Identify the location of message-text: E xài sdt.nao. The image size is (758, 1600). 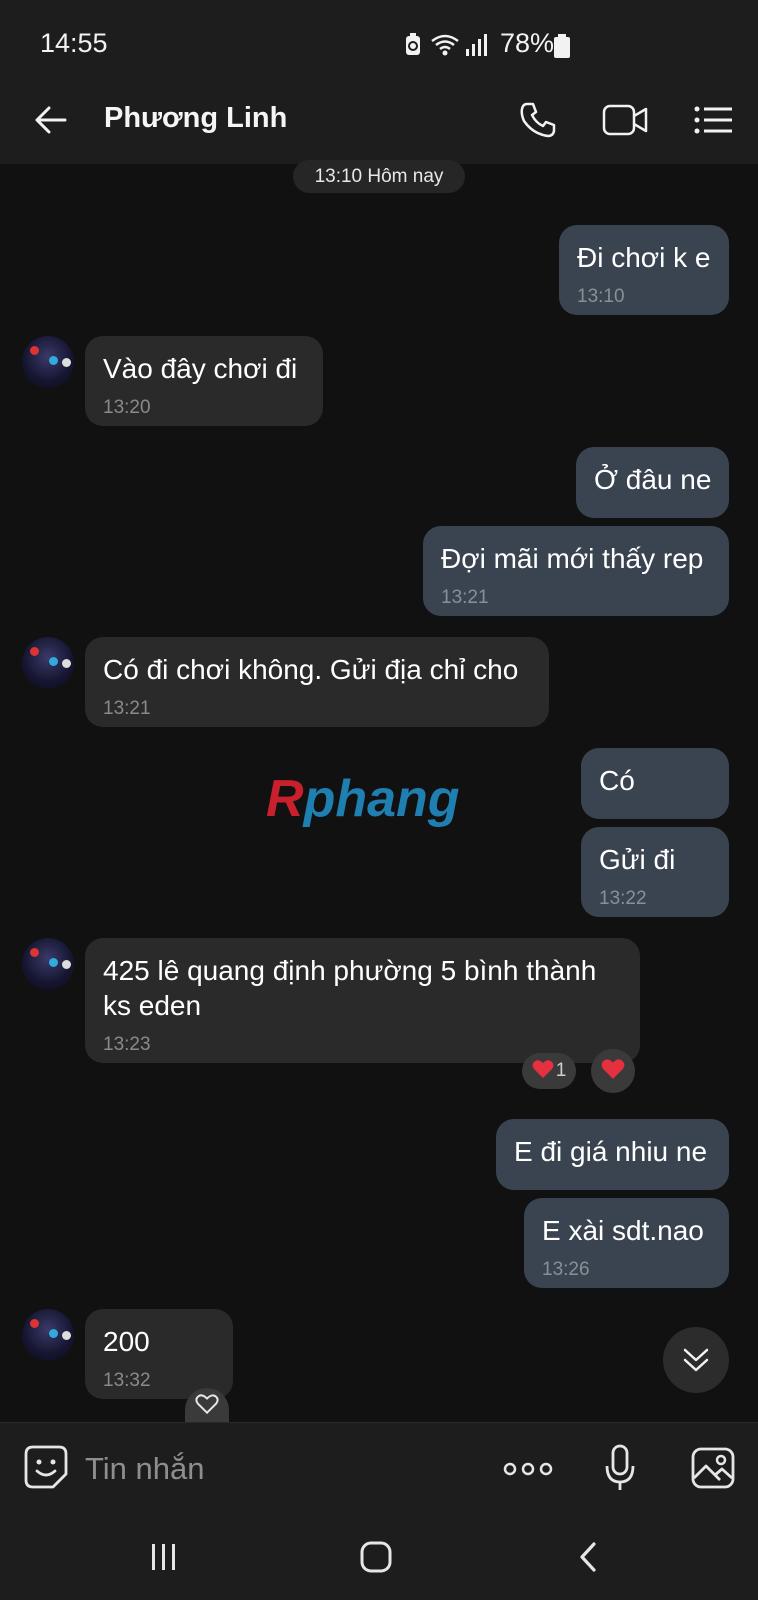
(623, 1230).